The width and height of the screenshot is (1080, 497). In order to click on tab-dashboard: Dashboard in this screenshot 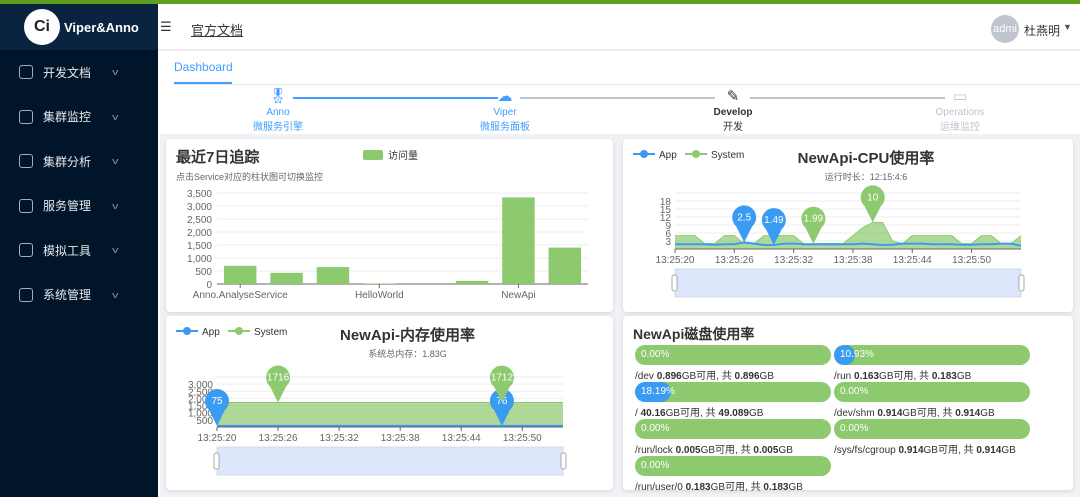, I will do `click(203, 67)`.